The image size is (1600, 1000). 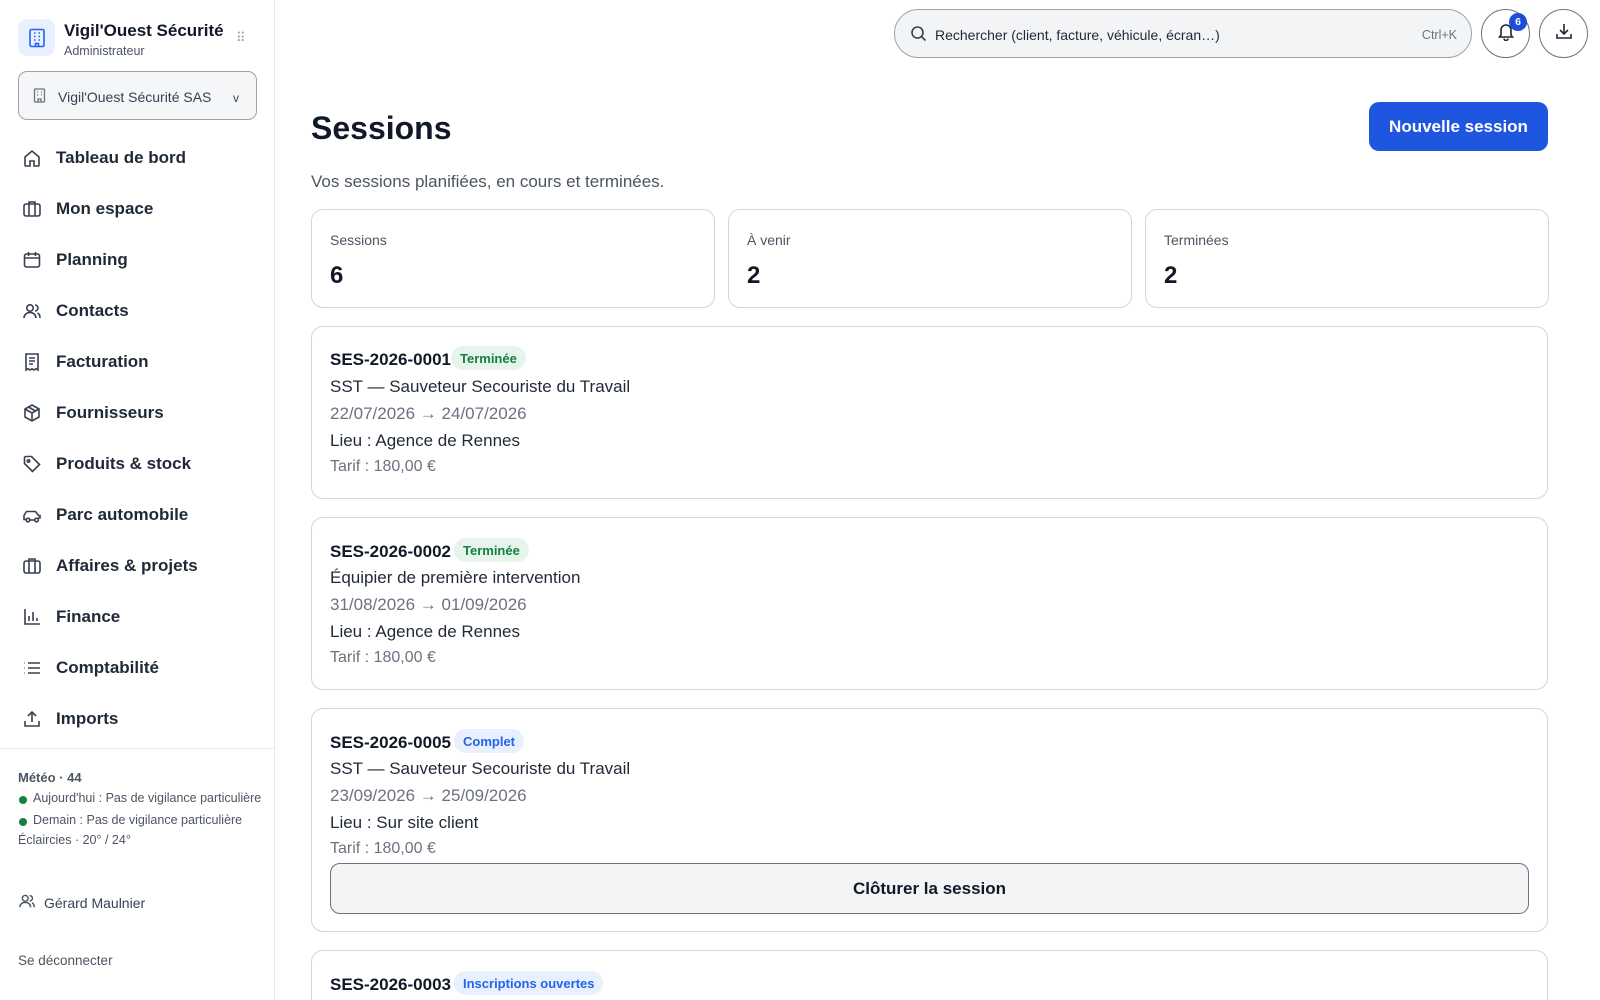 I want to click on page-title: Sessions, so click(x=381, y=128).